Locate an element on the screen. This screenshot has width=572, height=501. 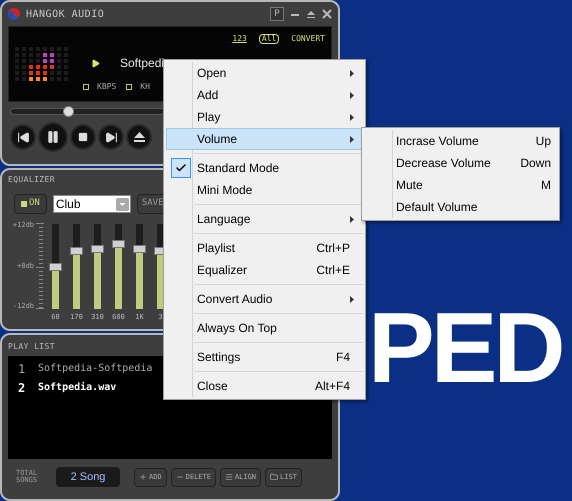
repeat-mode-button: 123 is located at coordinates (239, 39).